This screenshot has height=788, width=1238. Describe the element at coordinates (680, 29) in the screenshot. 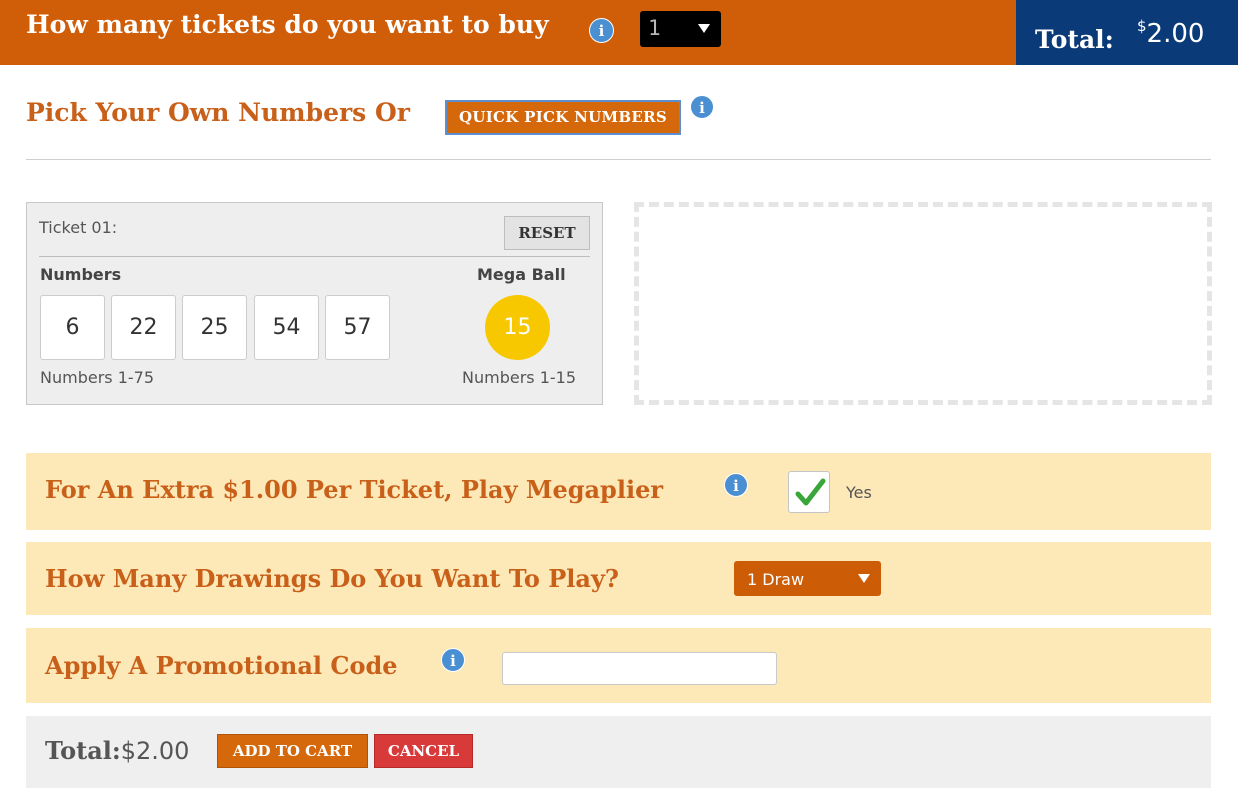

I see `ticket-quantity-select: 1` at that location.